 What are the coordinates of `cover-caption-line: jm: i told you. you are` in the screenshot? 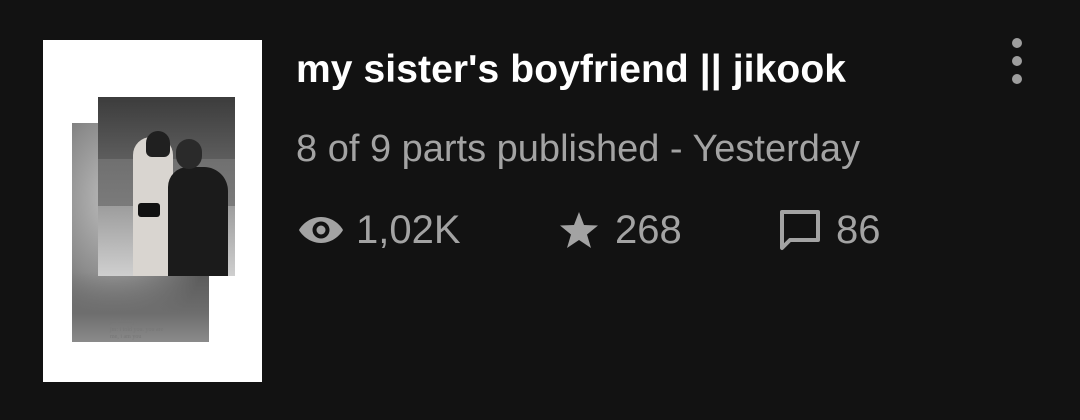 It's located at (137, 329).